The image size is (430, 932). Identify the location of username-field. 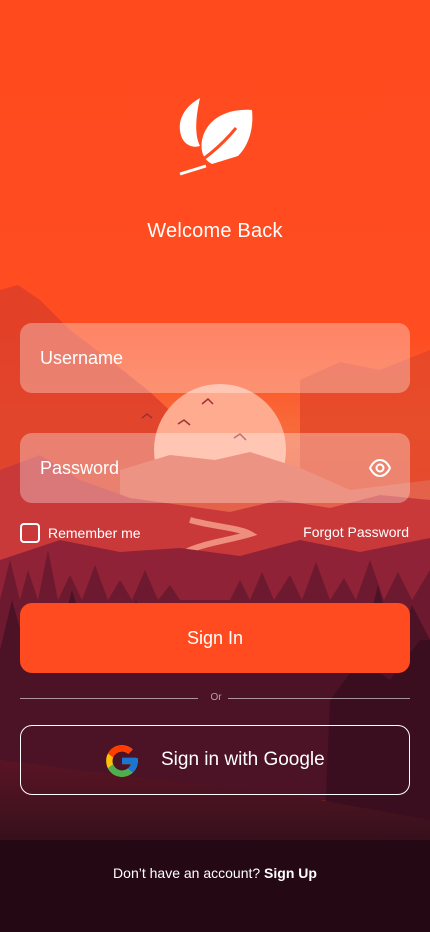
(215, 358).